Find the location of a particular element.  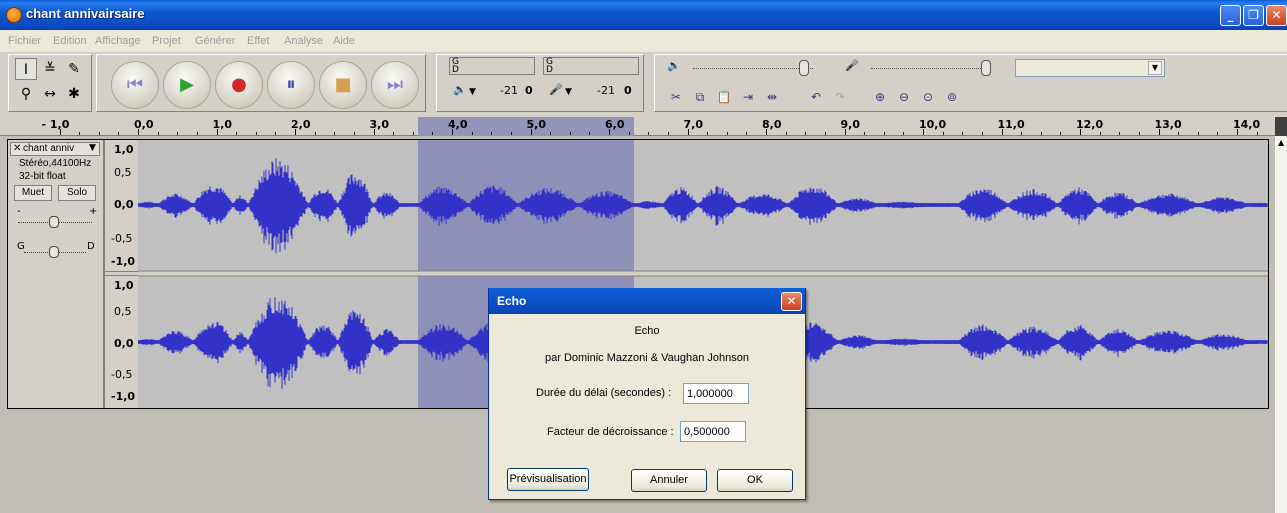

stop-icon: ■ is located at coordinates (343, 85).